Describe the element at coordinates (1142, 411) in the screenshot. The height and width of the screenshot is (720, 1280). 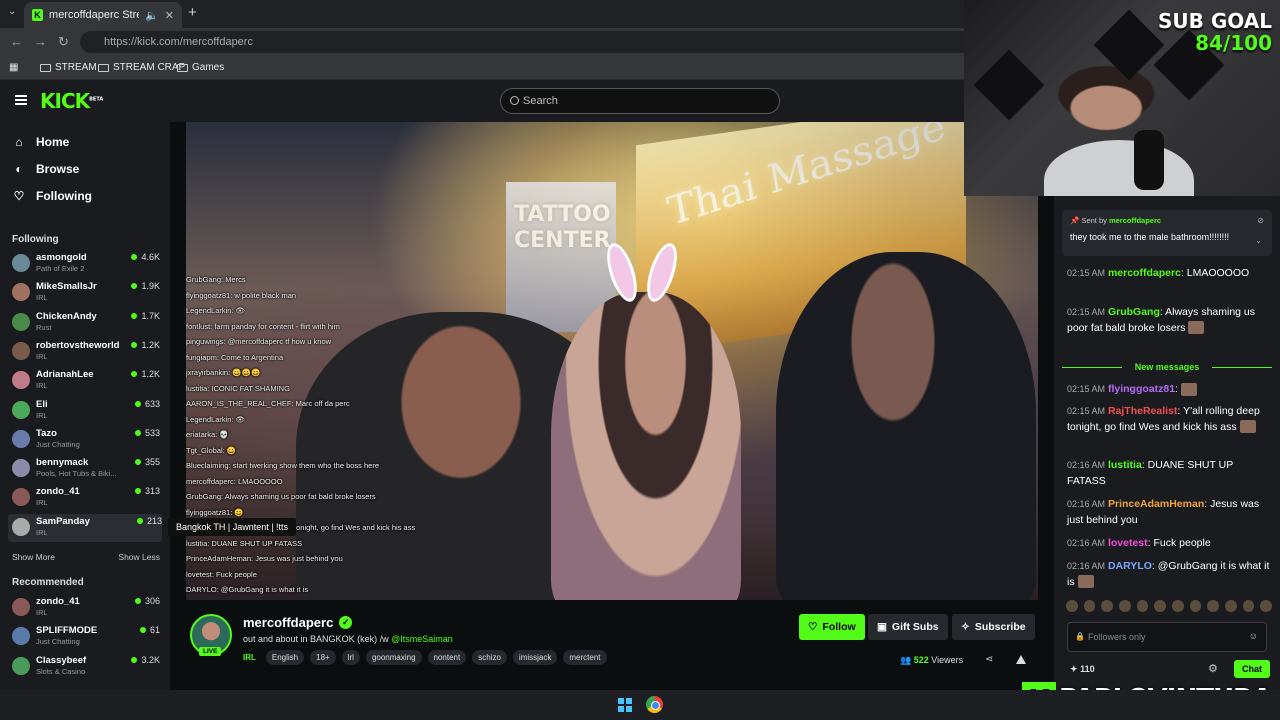
I see `chat-username: RajTheRealist` at that location.